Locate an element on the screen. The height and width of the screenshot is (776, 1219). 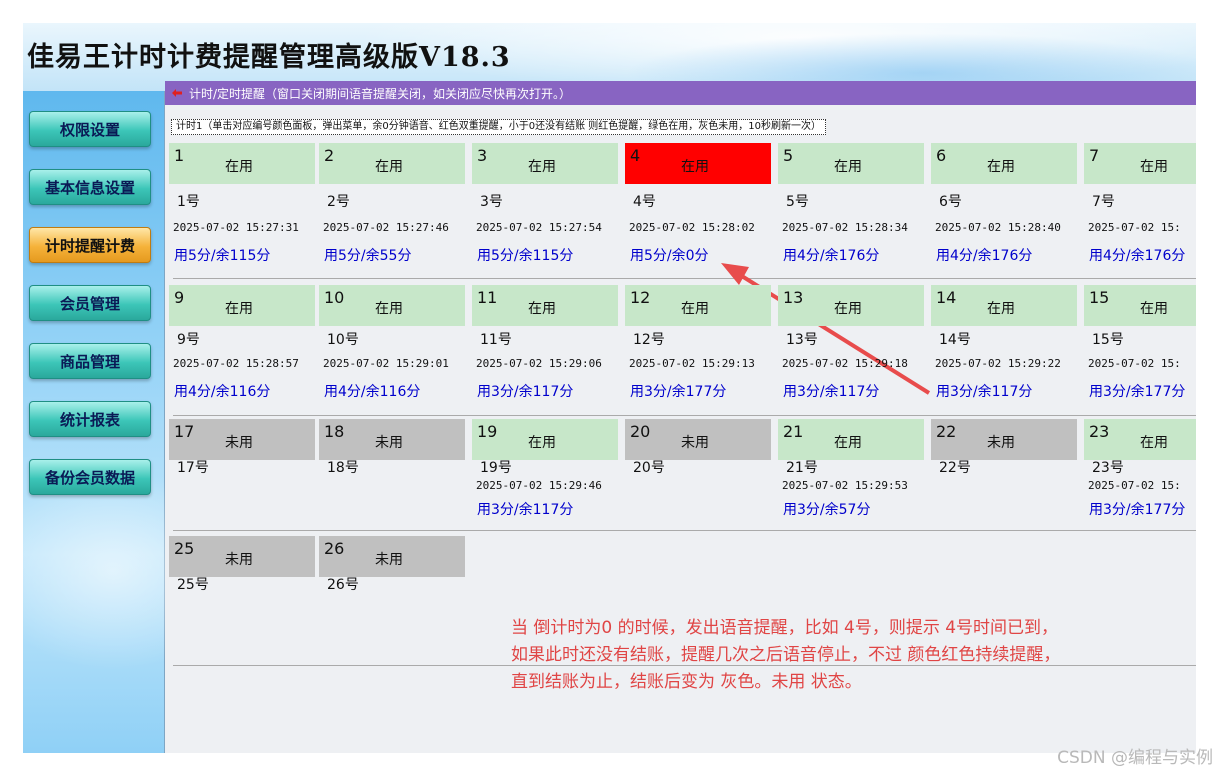
station-name: 23号 is located at coordinates (1108, 468).